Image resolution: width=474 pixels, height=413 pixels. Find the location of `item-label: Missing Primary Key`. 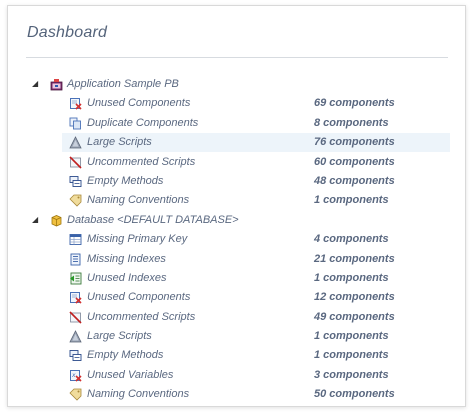

item-label: Missing Primary Key is located at coordinates (137, 239).